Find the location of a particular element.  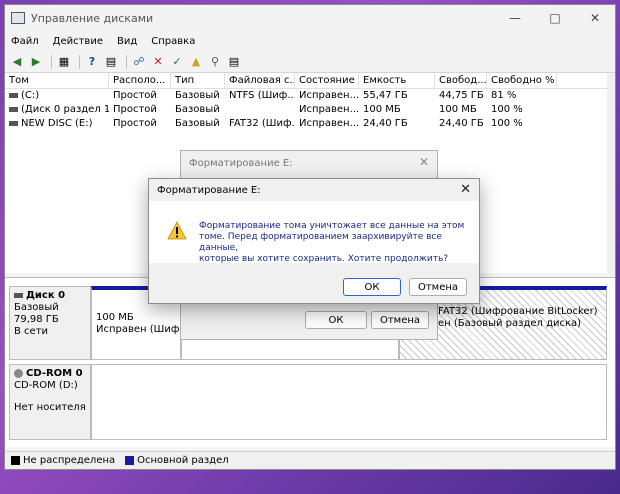

cell-volume: NEW DISC (E:) is located at coordinates (57, 123).